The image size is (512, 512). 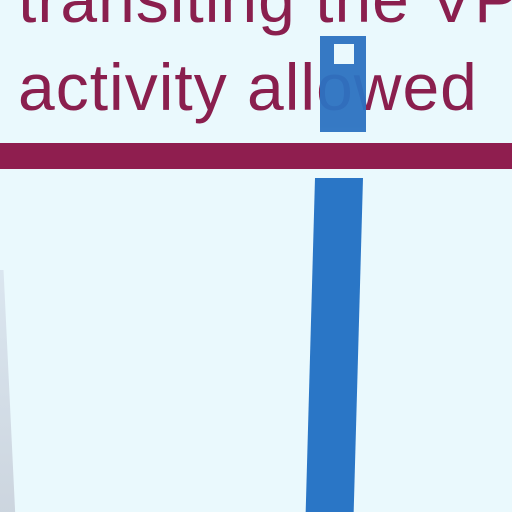 I want to click on left-edge-shadow, so click(x=8, y=391).